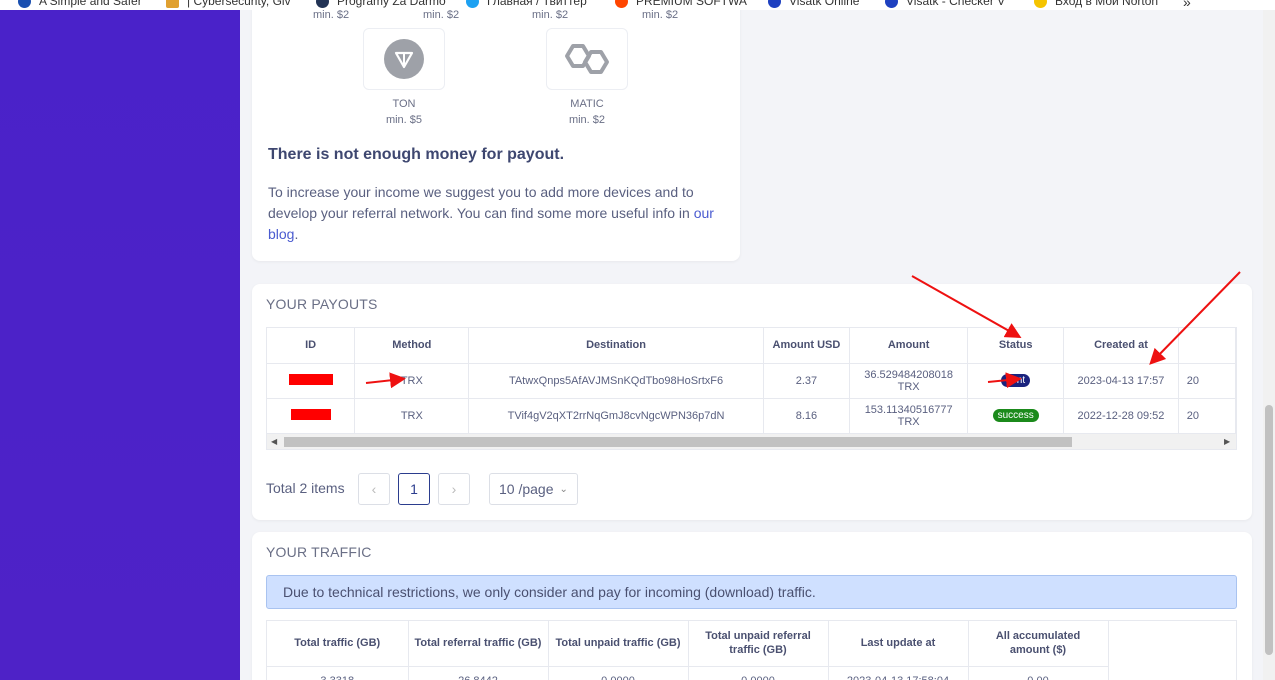 The width and height of the screenshot is (1275, 680). I want to click on bookmark-norton: Вход в Мой Norton, so click(1096, 4).